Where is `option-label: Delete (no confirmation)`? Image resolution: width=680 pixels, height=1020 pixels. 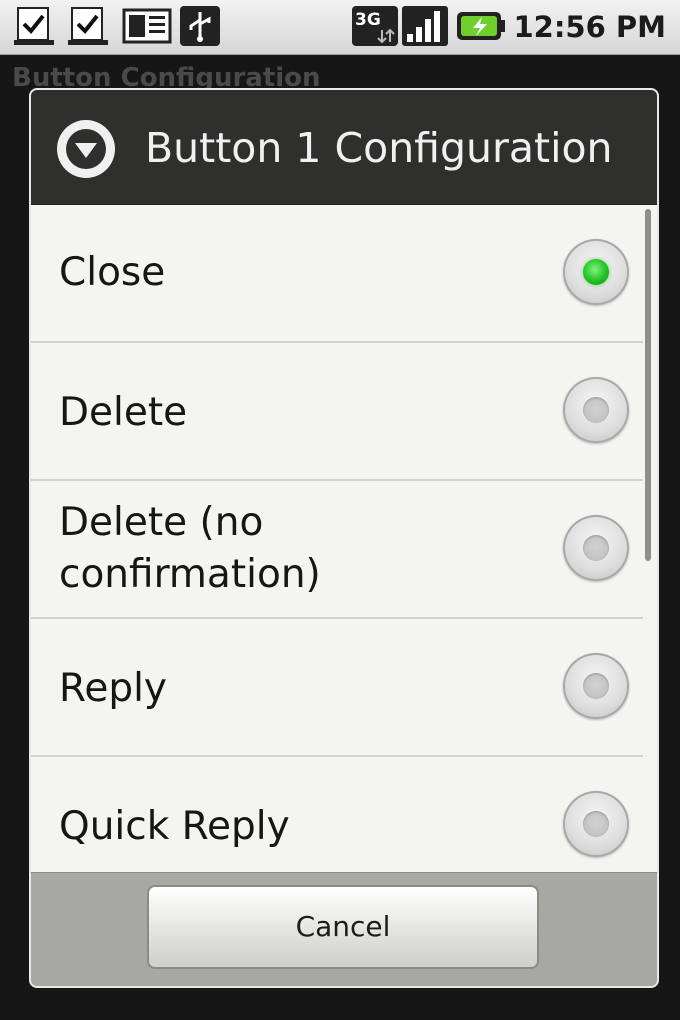 option-label: Delete (no confirmation) is located at coordinates (190, 548).